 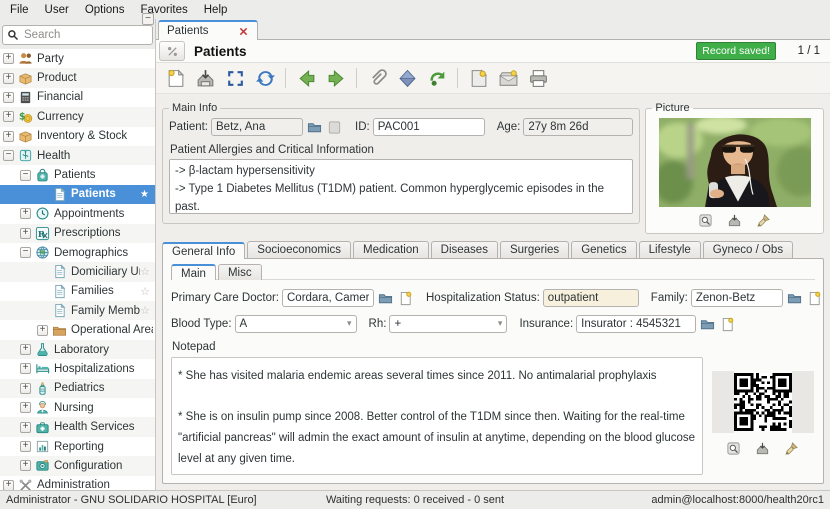 I want to click on sidebar-item-financial: + Financial, so click(x=77, y=97).